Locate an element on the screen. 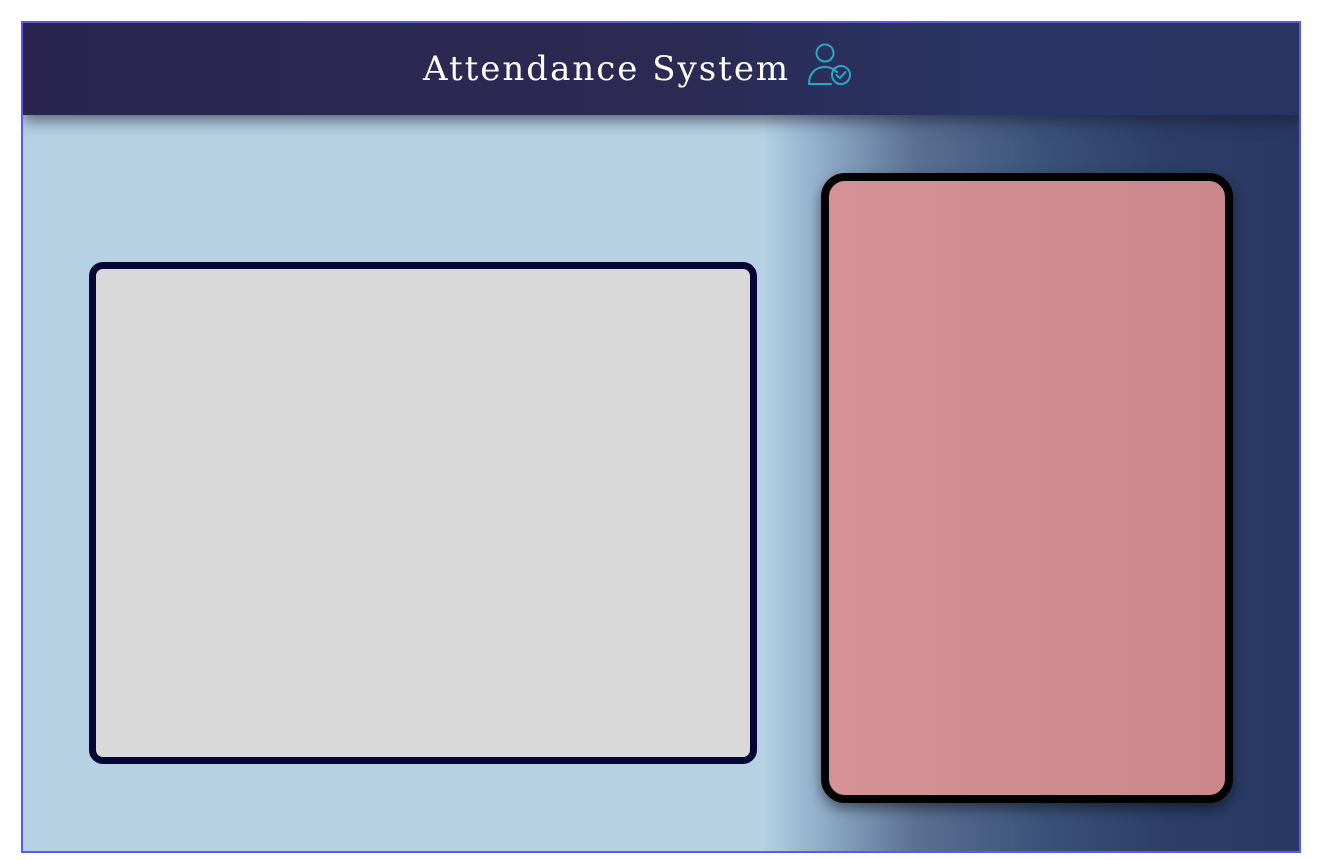 The height and width of the screenshot is (860, 1320). page-title: Attendance System is located at coordinates (607, 69).